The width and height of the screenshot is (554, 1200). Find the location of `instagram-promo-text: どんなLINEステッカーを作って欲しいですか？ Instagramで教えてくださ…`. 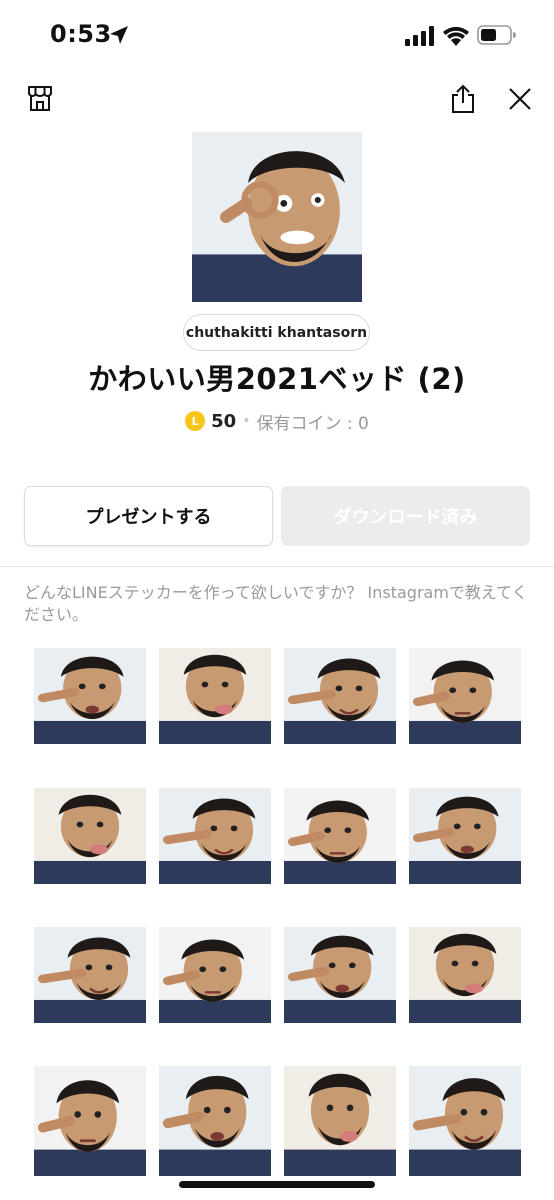

instagram-promo-text: どんなLINEステッカーを作って欲しいですか？ Instagramで教えてくださ… is located at coordinates (276, 603).